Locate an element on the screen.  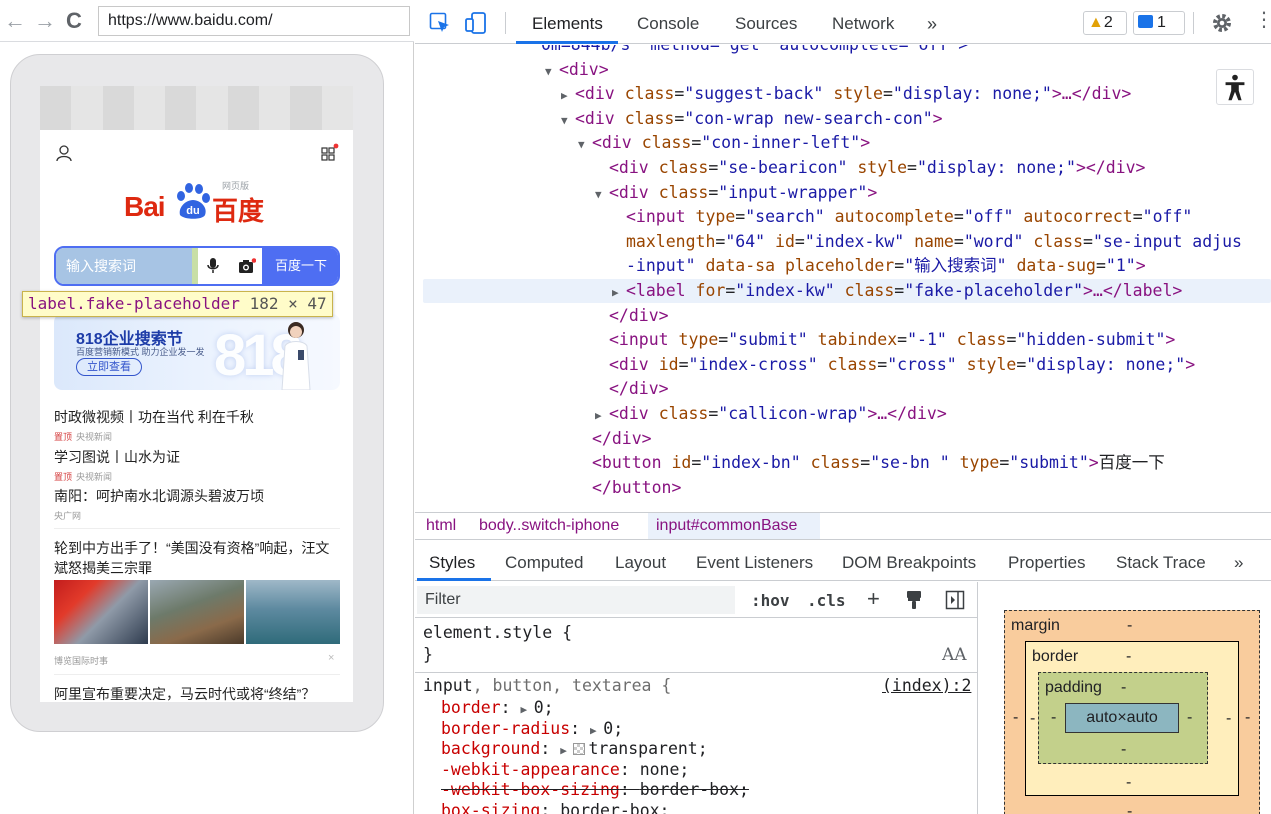
tab-computed: Computed is located at coordinates (544, 563).